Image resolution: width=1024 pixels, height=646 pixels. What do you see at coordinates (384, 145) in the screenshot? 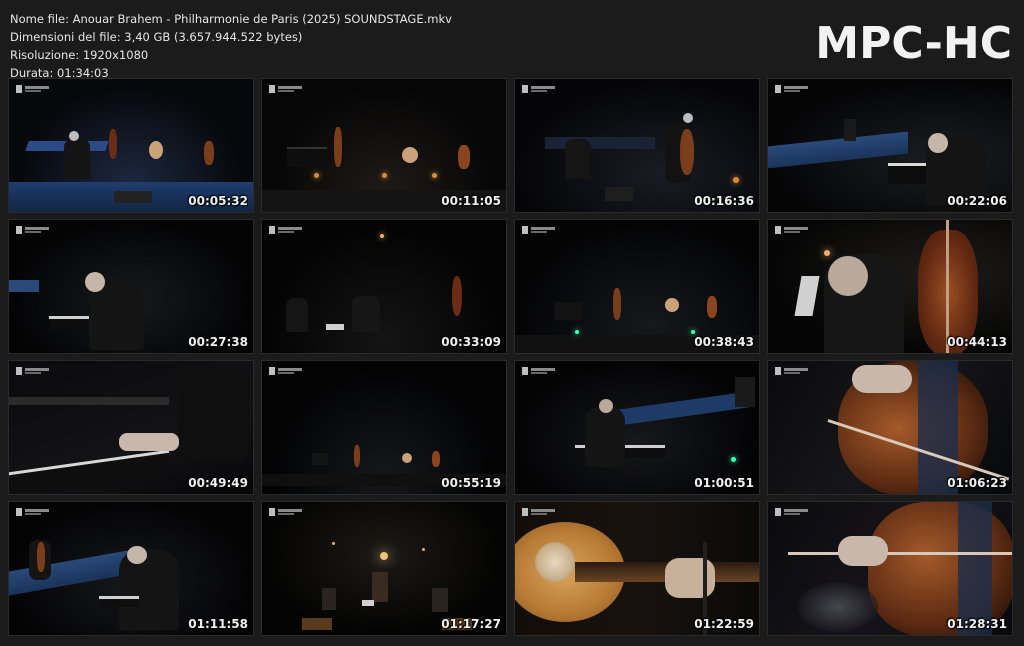
I see `thumbnail: 00:11:05` at bounding box center [384, 145].